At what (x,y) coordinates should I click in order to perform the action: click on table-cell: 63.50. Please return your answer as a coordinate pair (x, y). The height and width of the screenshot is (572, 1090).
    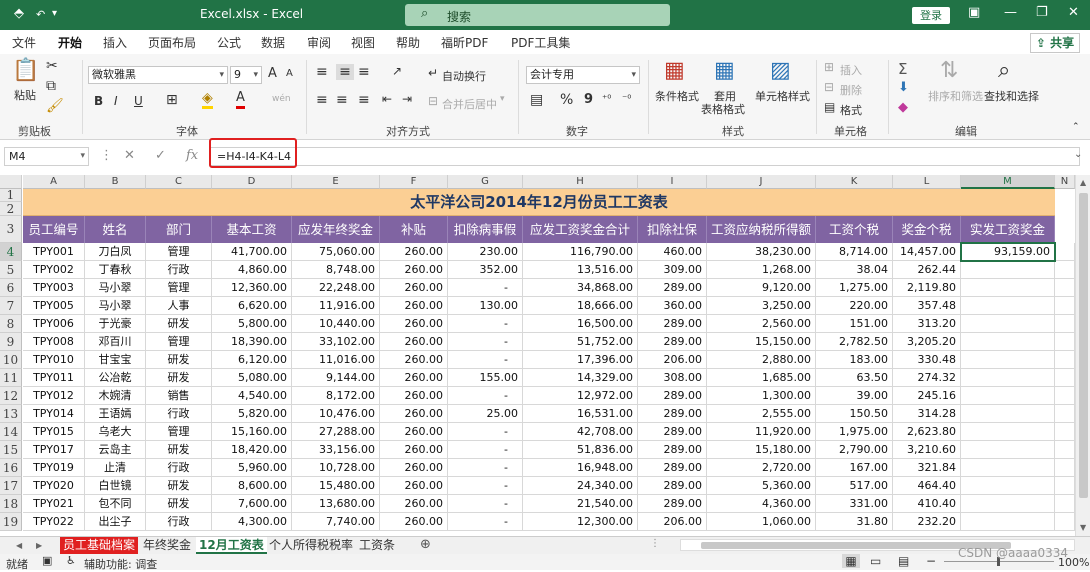
    Looking at the image, I should click on (854, 378).